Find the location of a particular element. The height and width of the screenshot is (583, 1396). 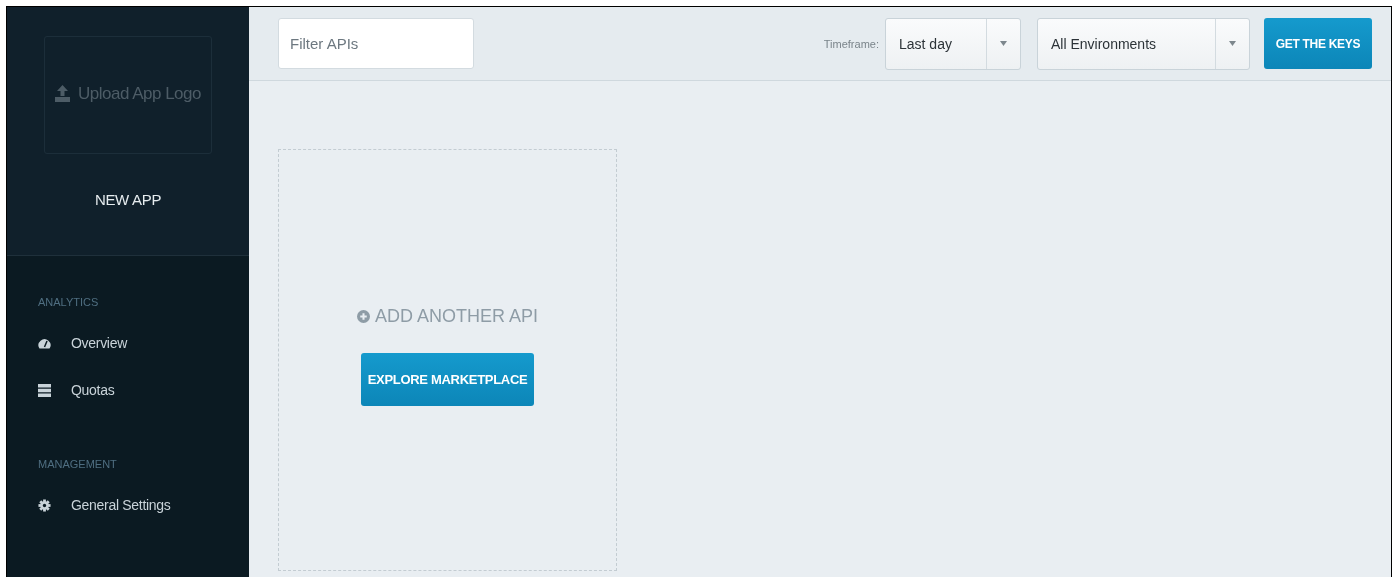

explore-marketplace-button: EXPLORE MARKETPLACE is located at coordinates (447, 379).